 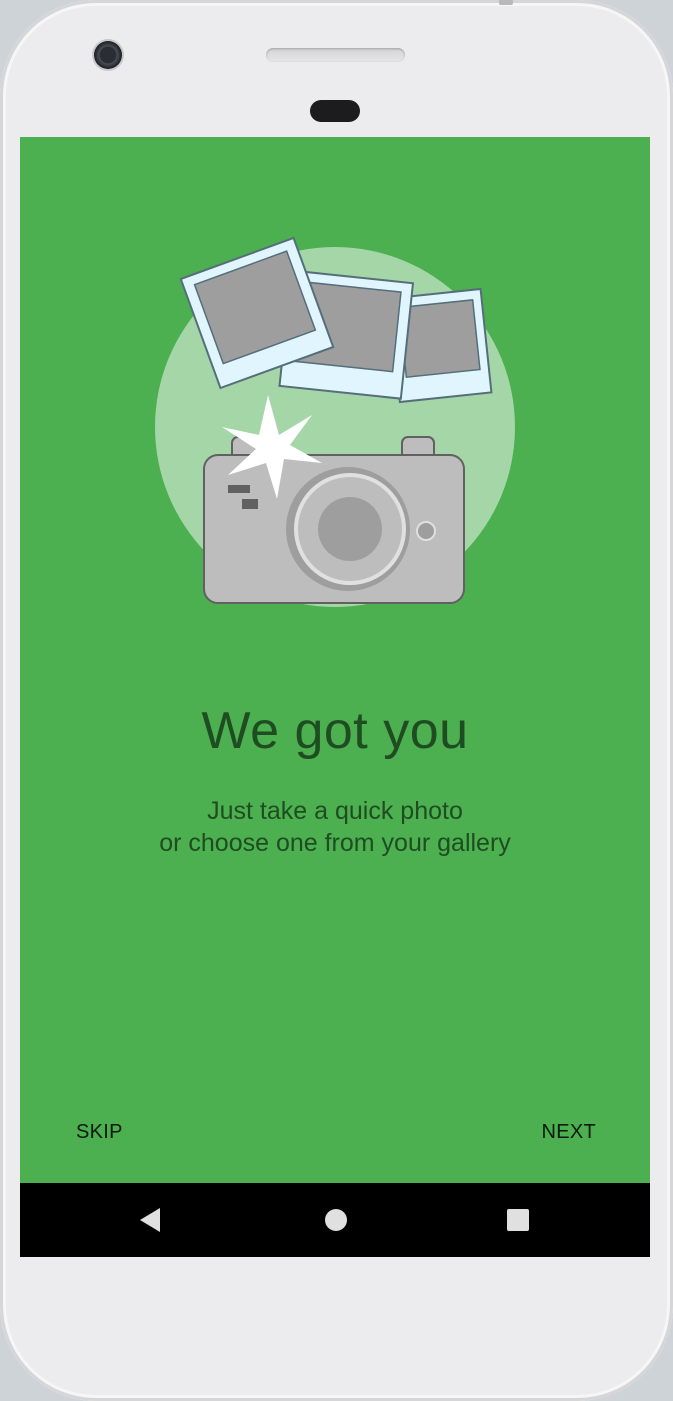 I want to click on back-icon, so click(x=152, y=1220).